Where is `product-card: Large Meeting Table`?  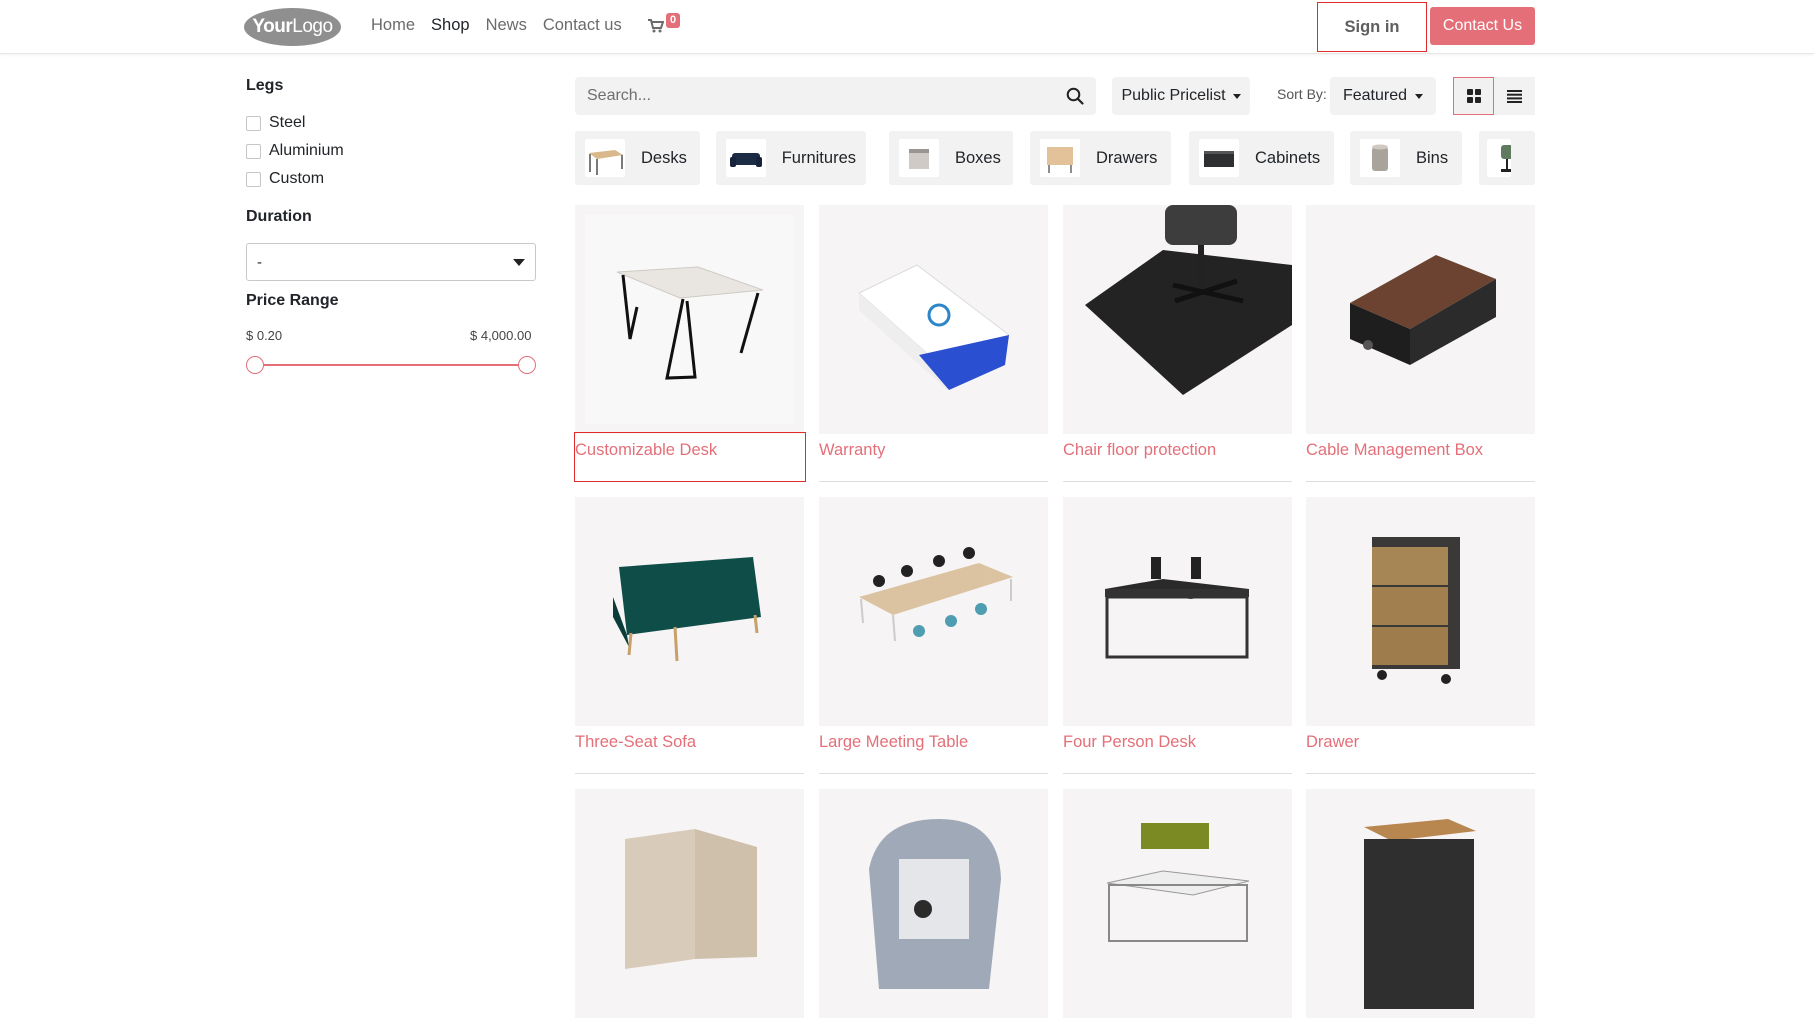
product-card: Large Meeting Table is located at coordinates (933, 635).